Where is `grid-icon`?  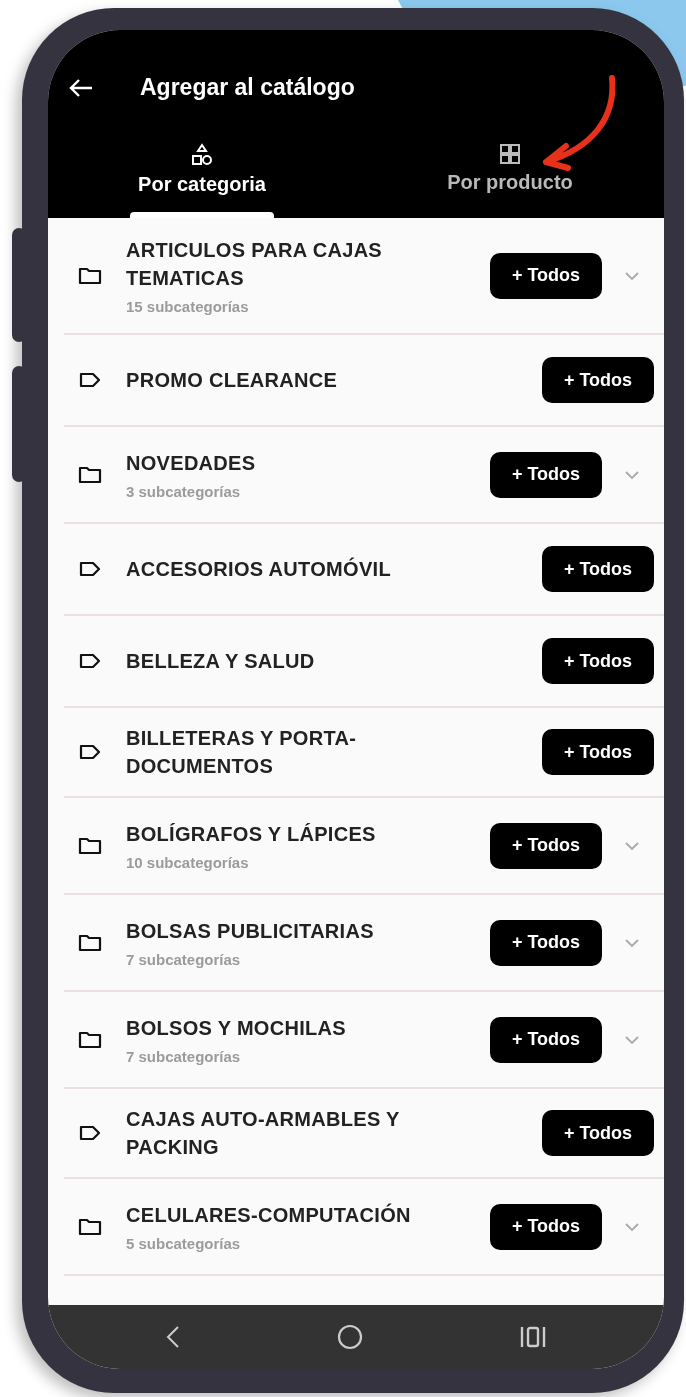 grid-icon is located at coordinates (510, 154).